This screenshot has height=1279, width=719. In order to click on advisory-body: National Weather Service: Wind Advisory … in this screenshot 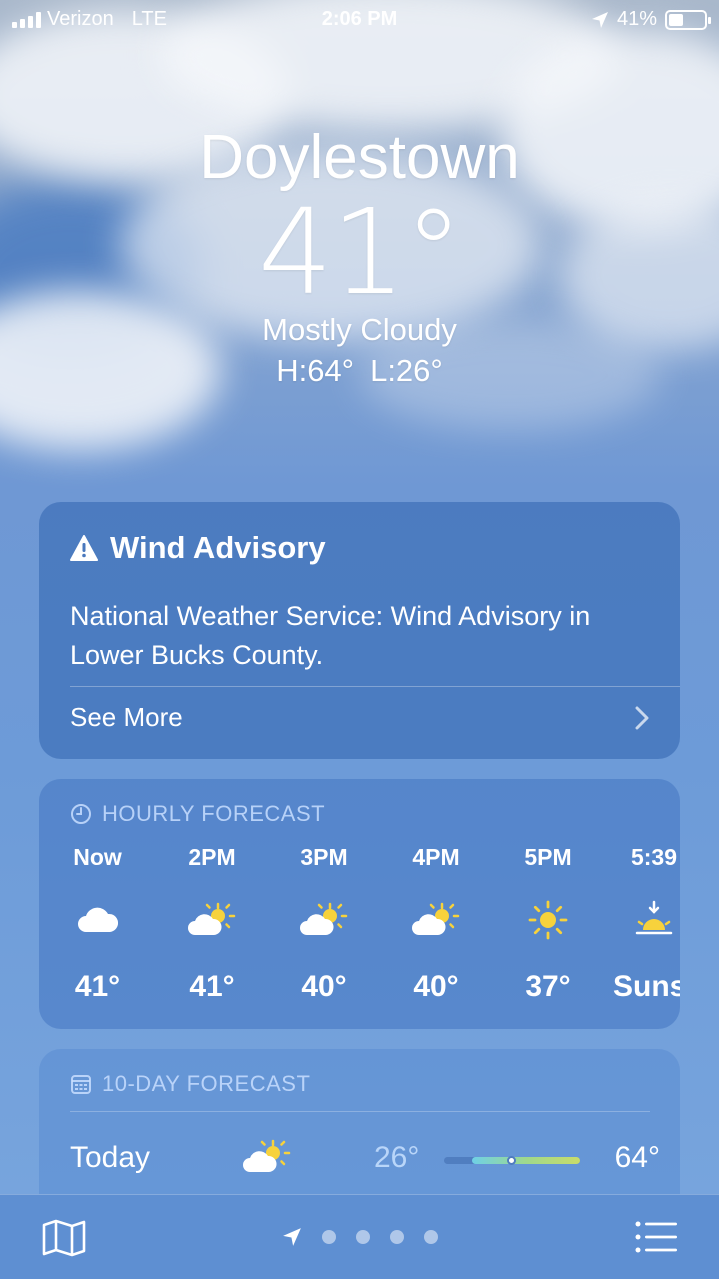, I will do `click(330, 635)`.